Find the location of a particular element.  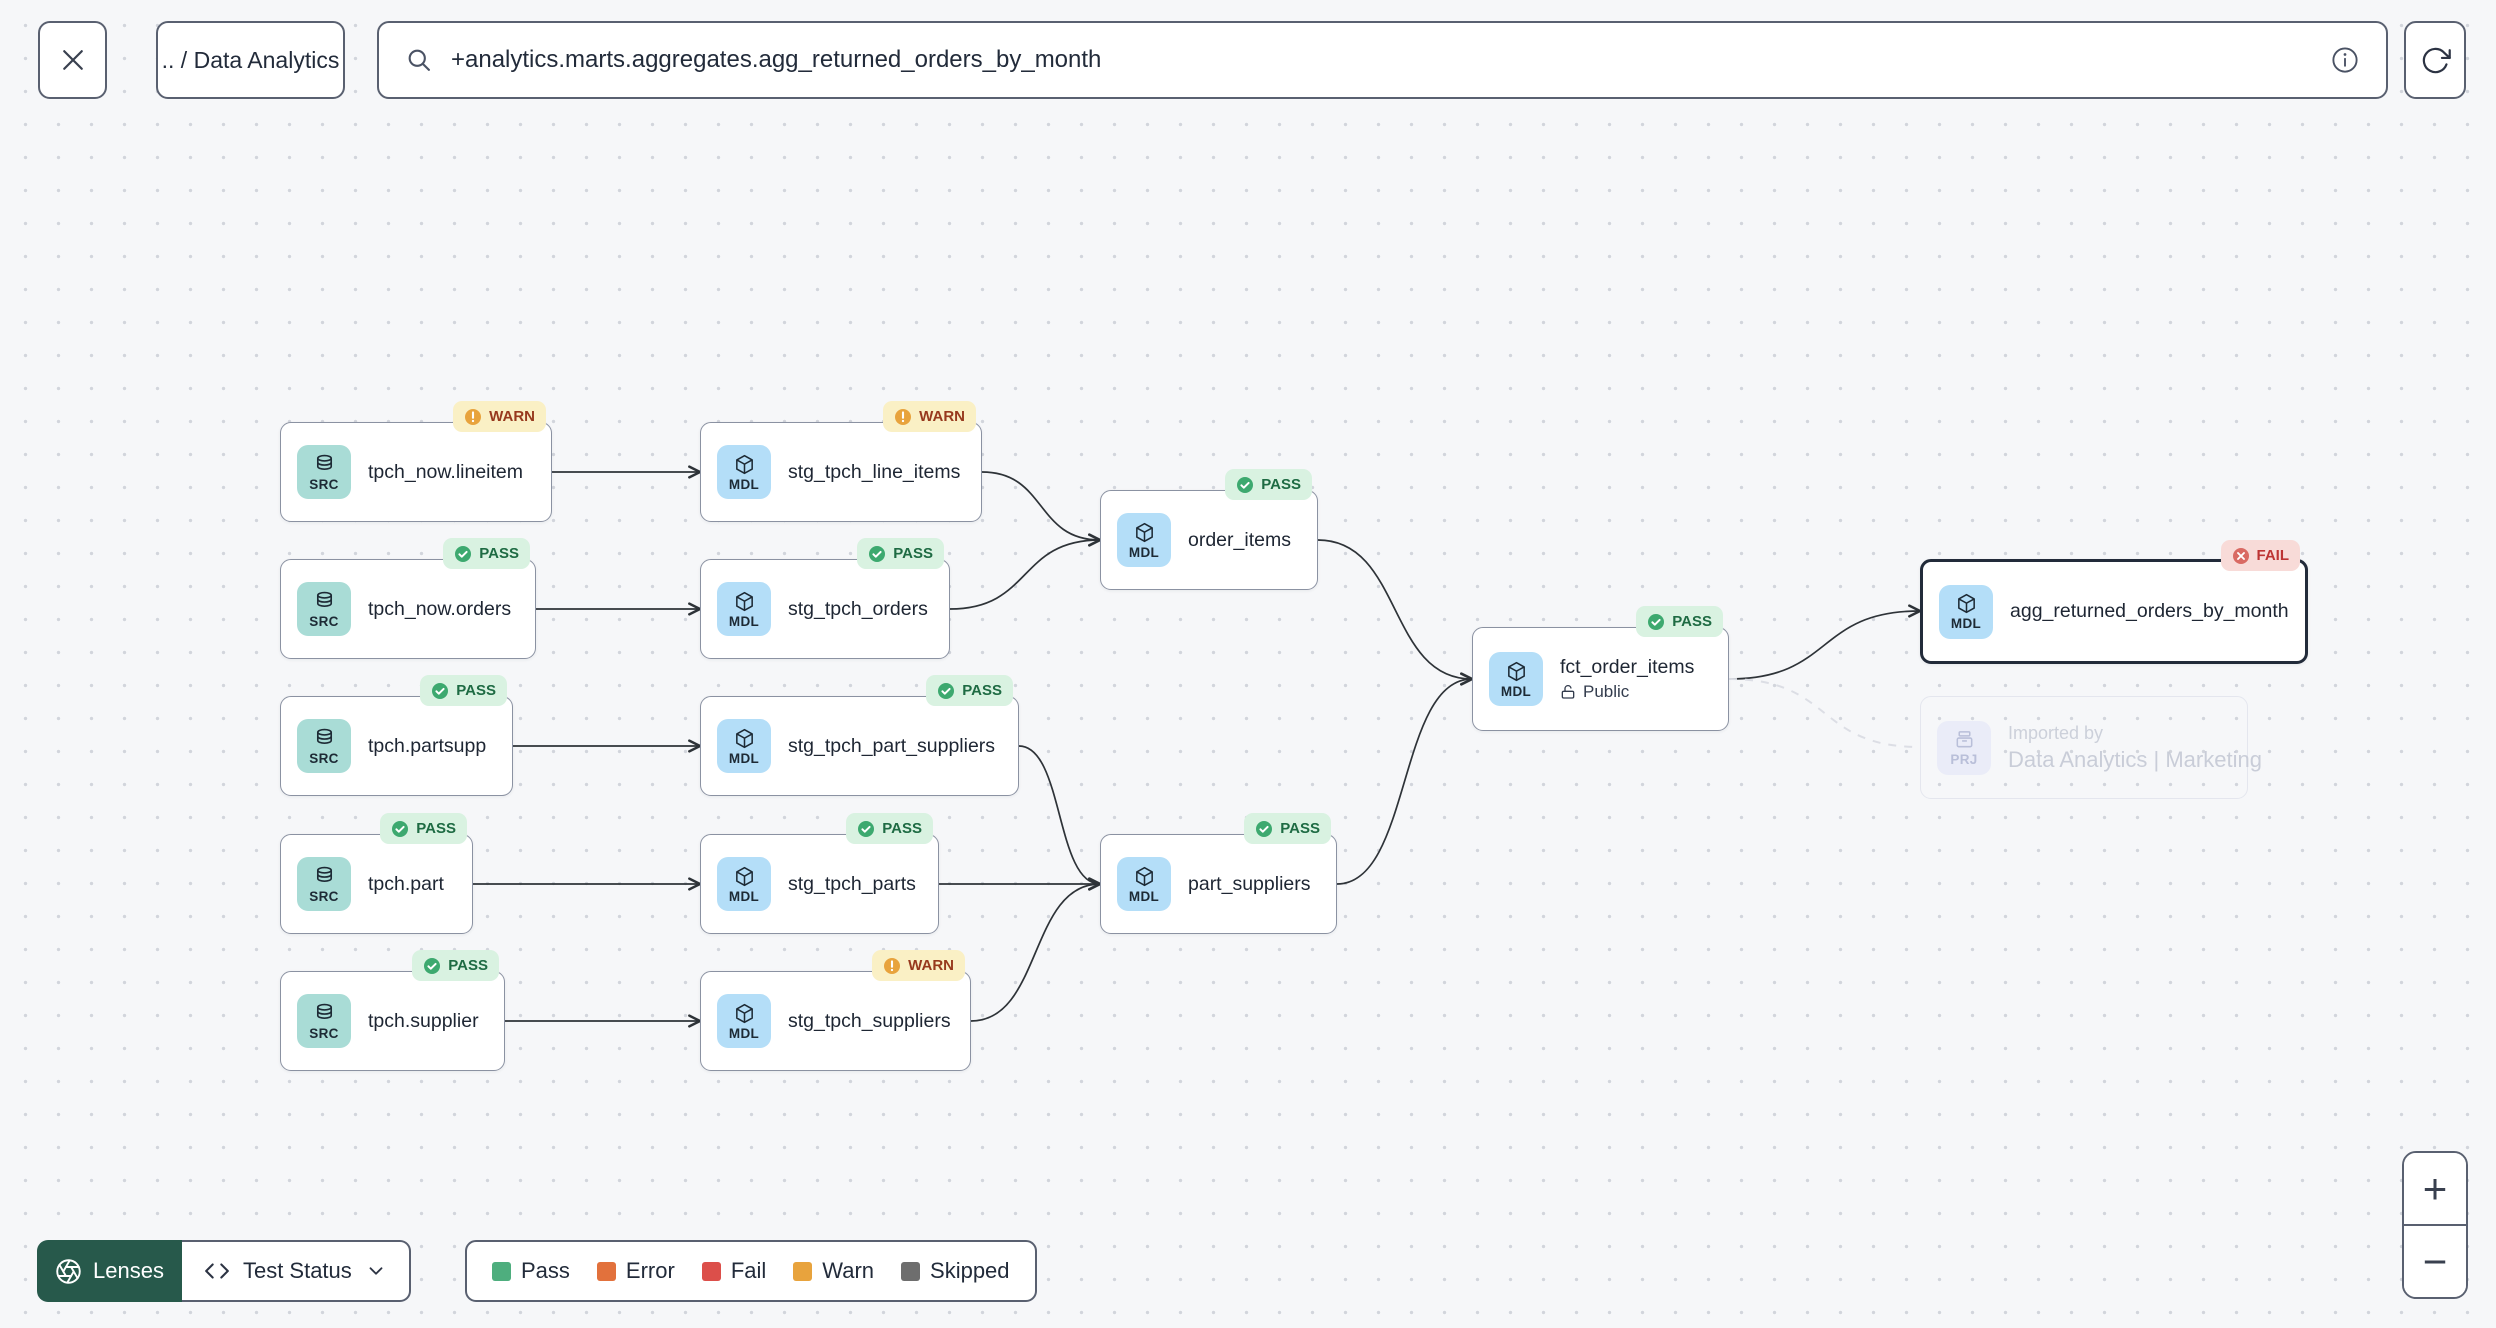

node-label: stg_tpch_line_items is located at coordinates (874, 471).